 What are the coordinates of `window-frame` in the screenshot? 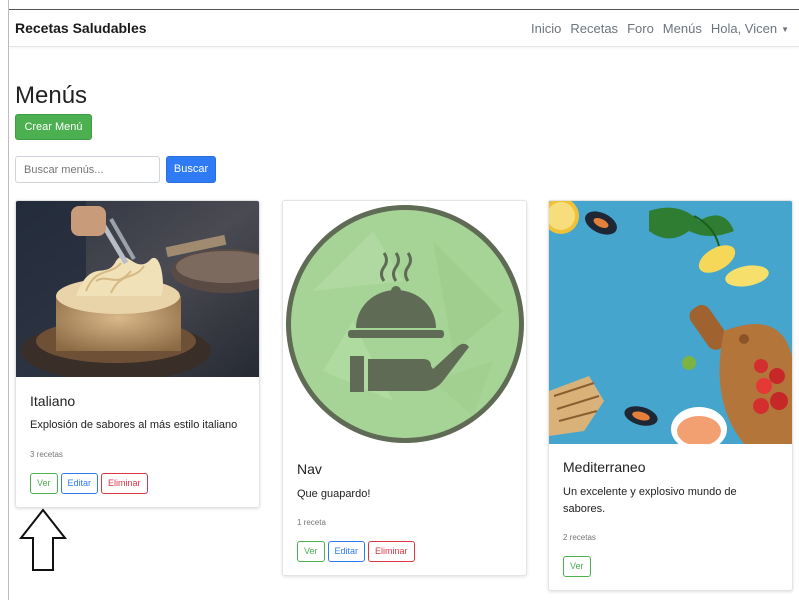 It's located at (4, 300).